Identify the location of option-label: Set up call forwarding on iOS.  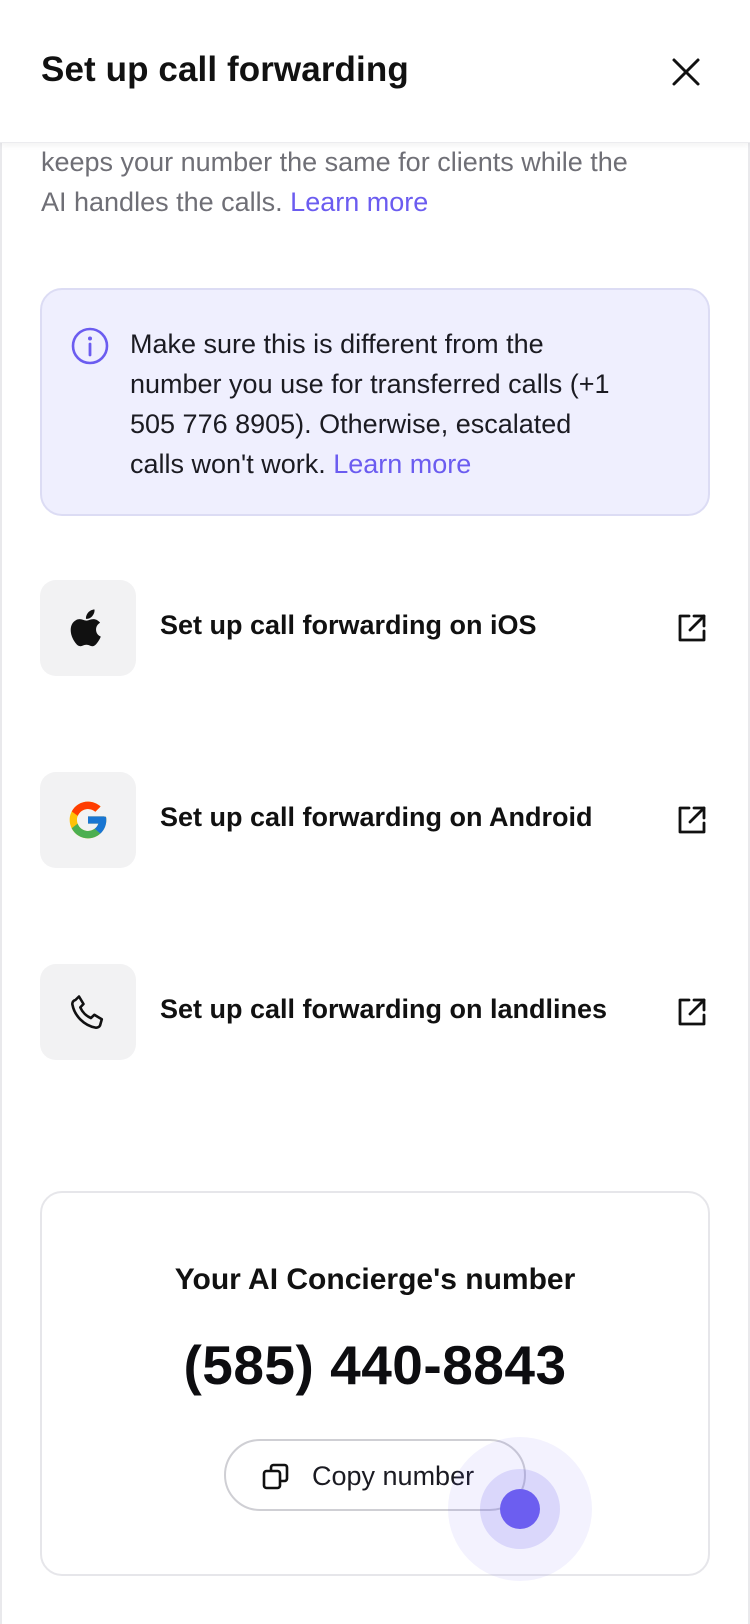
(348, 625).